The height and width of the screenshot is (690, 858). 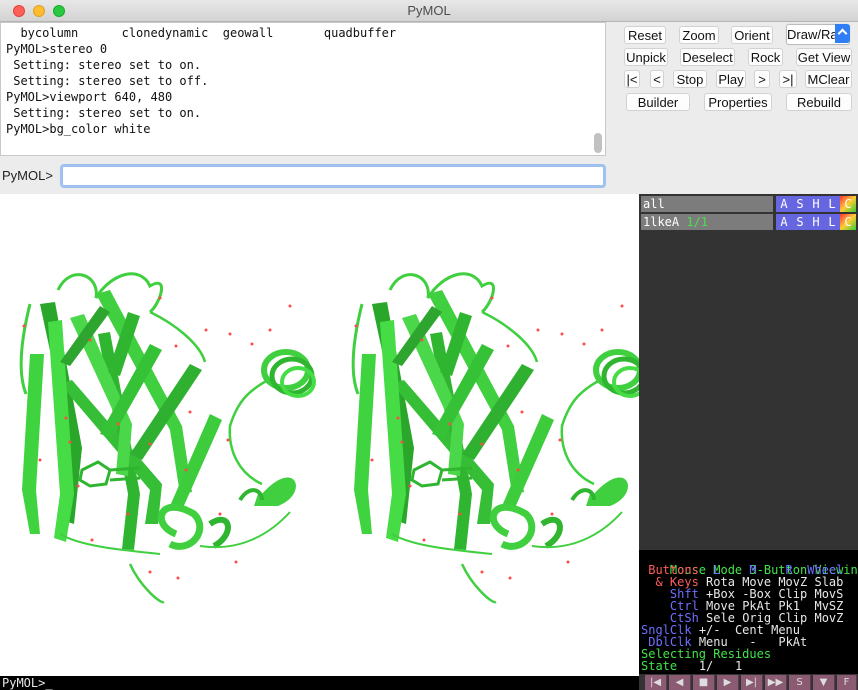 What do you see at coordinates (699, 35) in the screenshot?
I see `zoom-button: Zoom` at bounding box center [699, 35].